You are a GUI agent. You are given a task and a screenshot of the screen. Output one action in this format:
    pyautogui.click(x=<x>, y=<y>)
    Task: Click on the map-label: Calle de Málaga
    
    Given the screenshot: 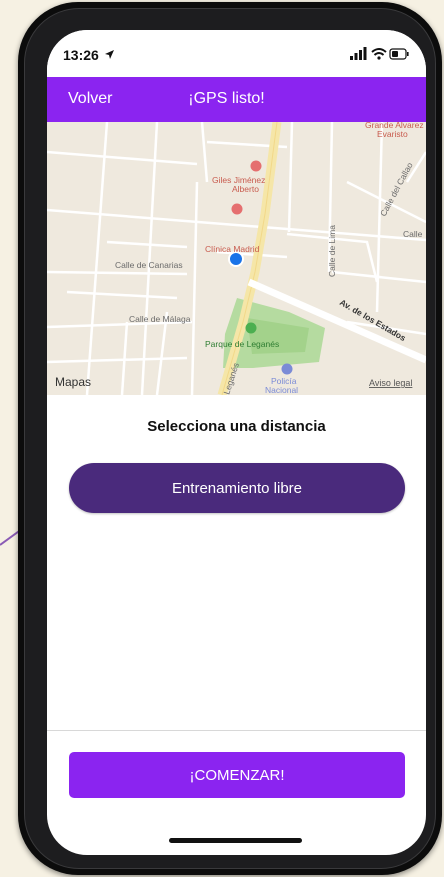 What is the action you would take?
    pyautogui.click(x=160, y=319)
    